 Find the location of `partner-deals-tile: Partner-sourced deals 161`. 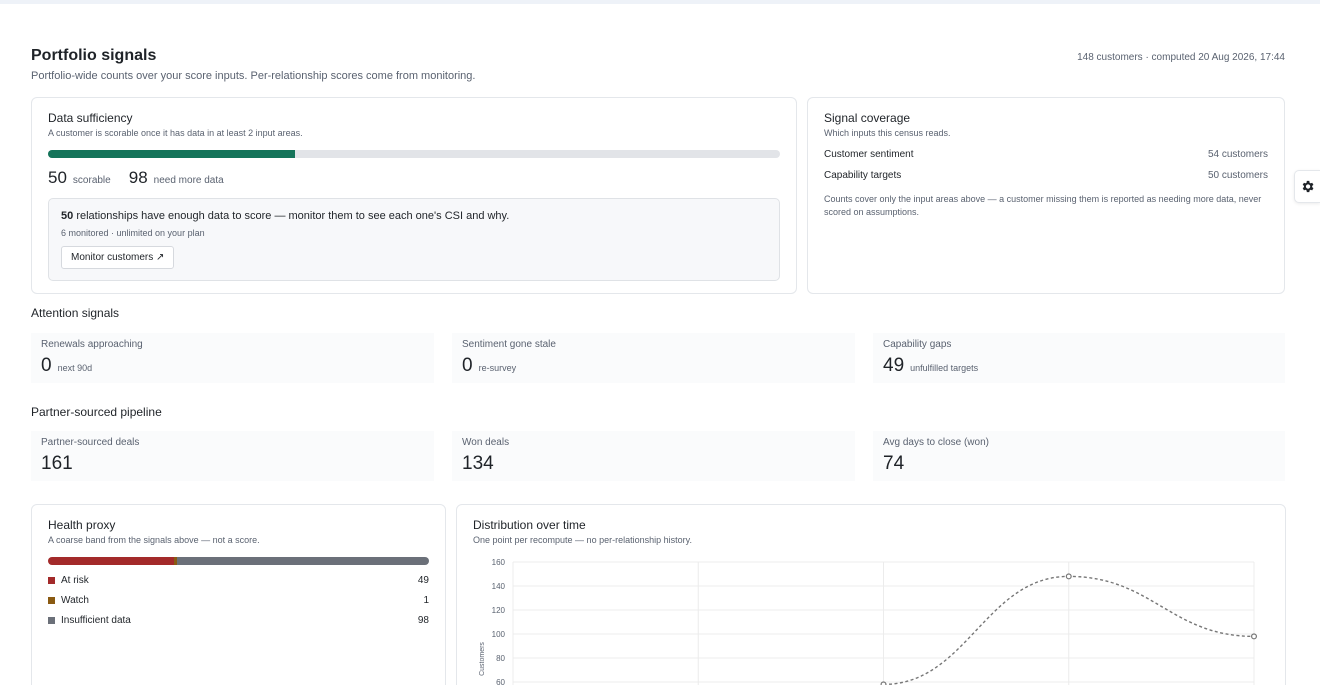

partner-deals-tile: Partner-sourced deals 161 is located at coordinates (232, 456).